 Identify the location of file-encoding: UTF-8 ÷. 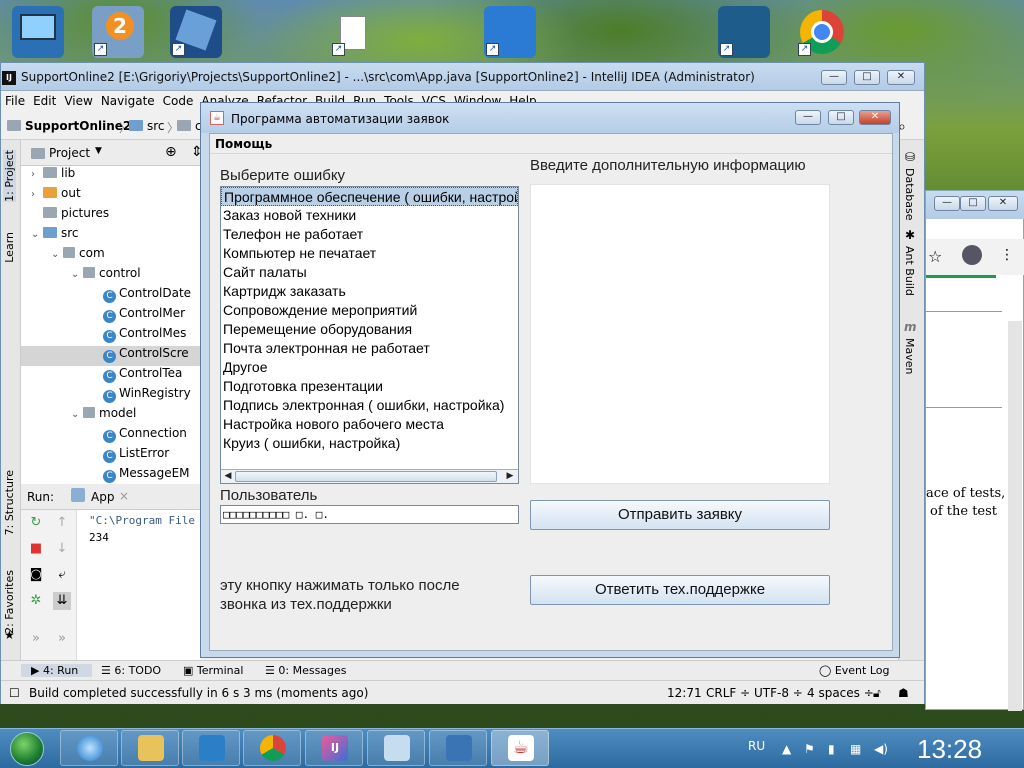
(778, 693).